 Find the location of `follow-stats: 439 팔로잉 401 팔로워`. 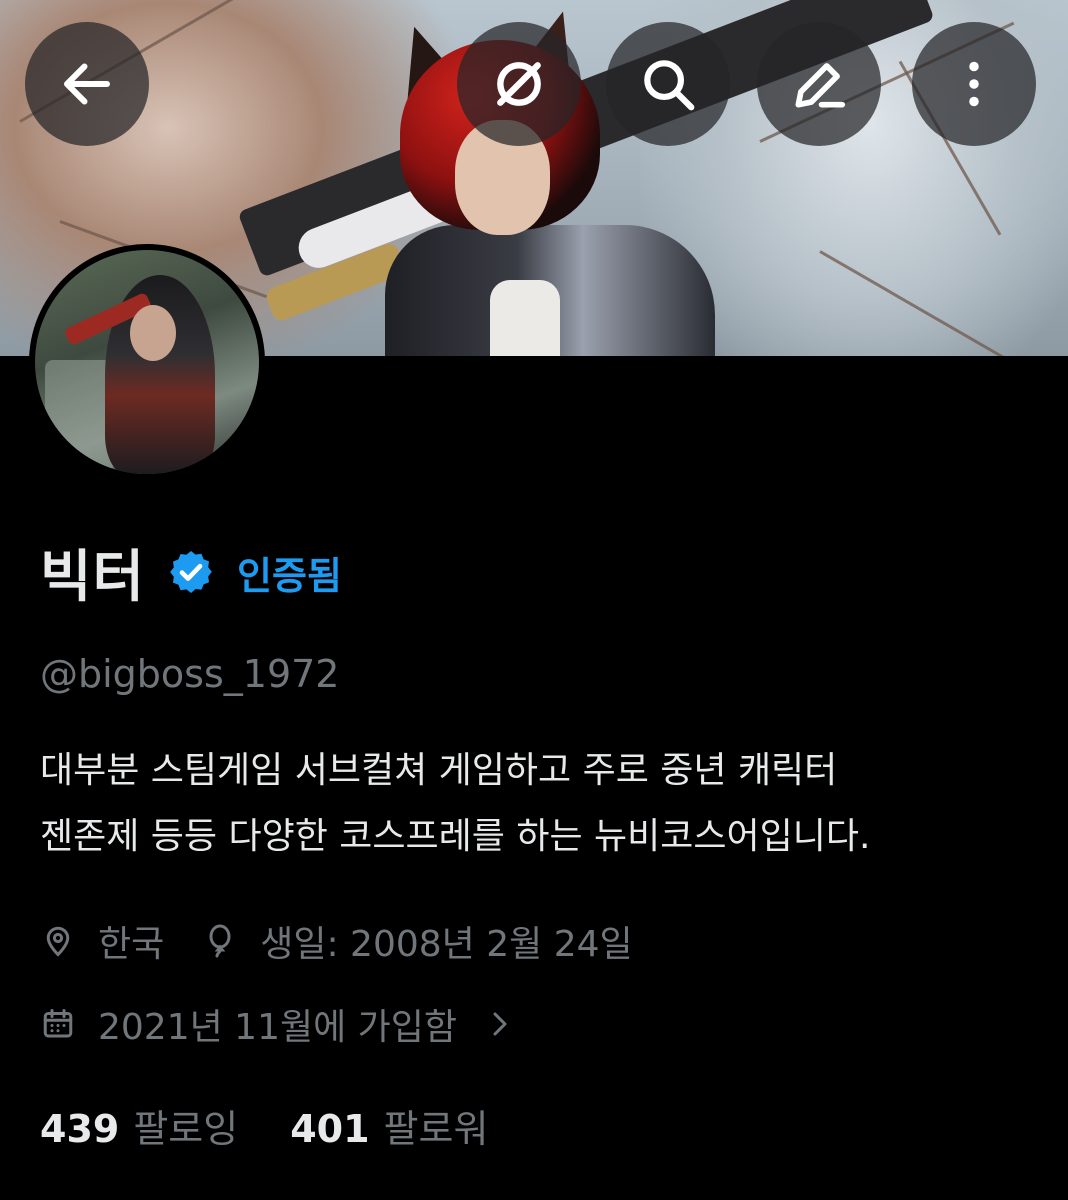

follow-stats: 439 팔로잉 401 팔로워 is located at coordinates (264, 1125).